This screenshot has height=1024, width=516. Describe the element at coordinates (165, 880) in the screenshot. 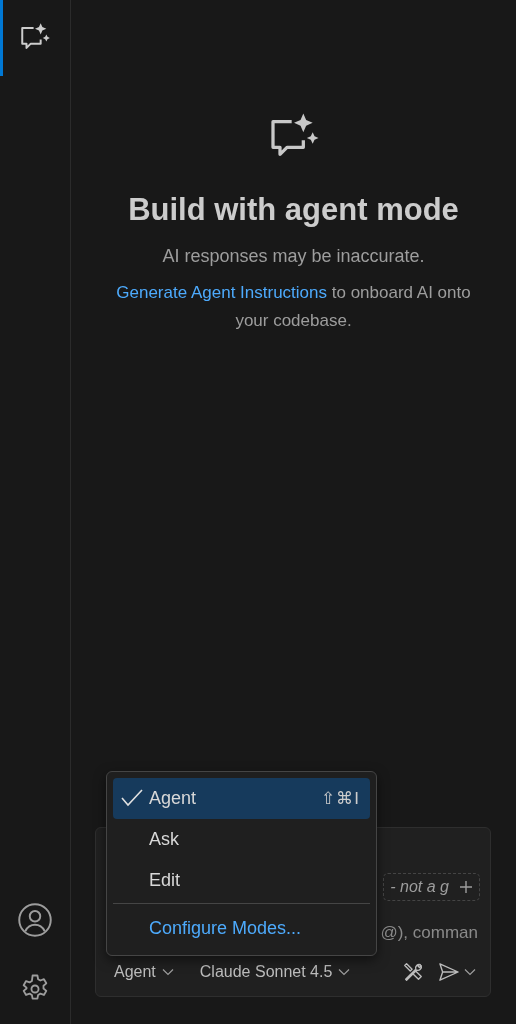

I see `mode-label: Edit` at that location.